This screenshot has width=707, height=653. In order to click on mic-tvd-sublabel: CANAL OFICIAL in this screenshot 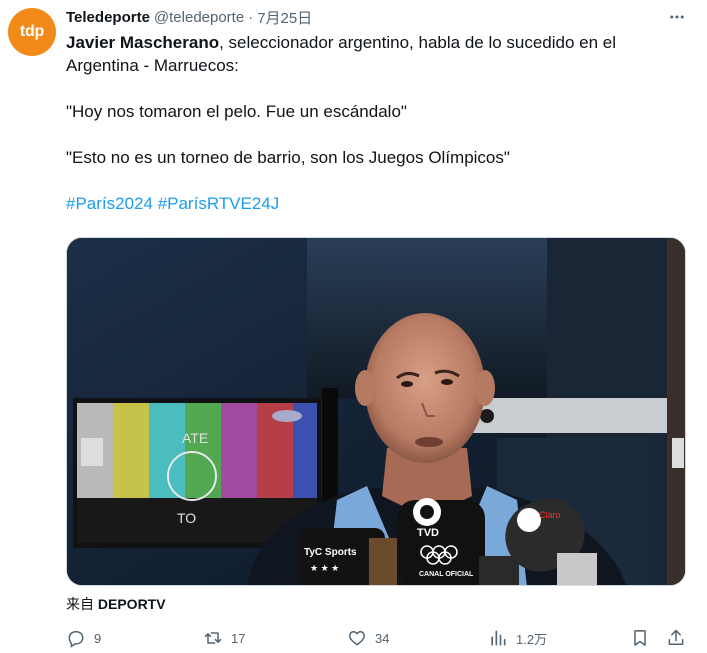, I will do `click(446, 574)`.